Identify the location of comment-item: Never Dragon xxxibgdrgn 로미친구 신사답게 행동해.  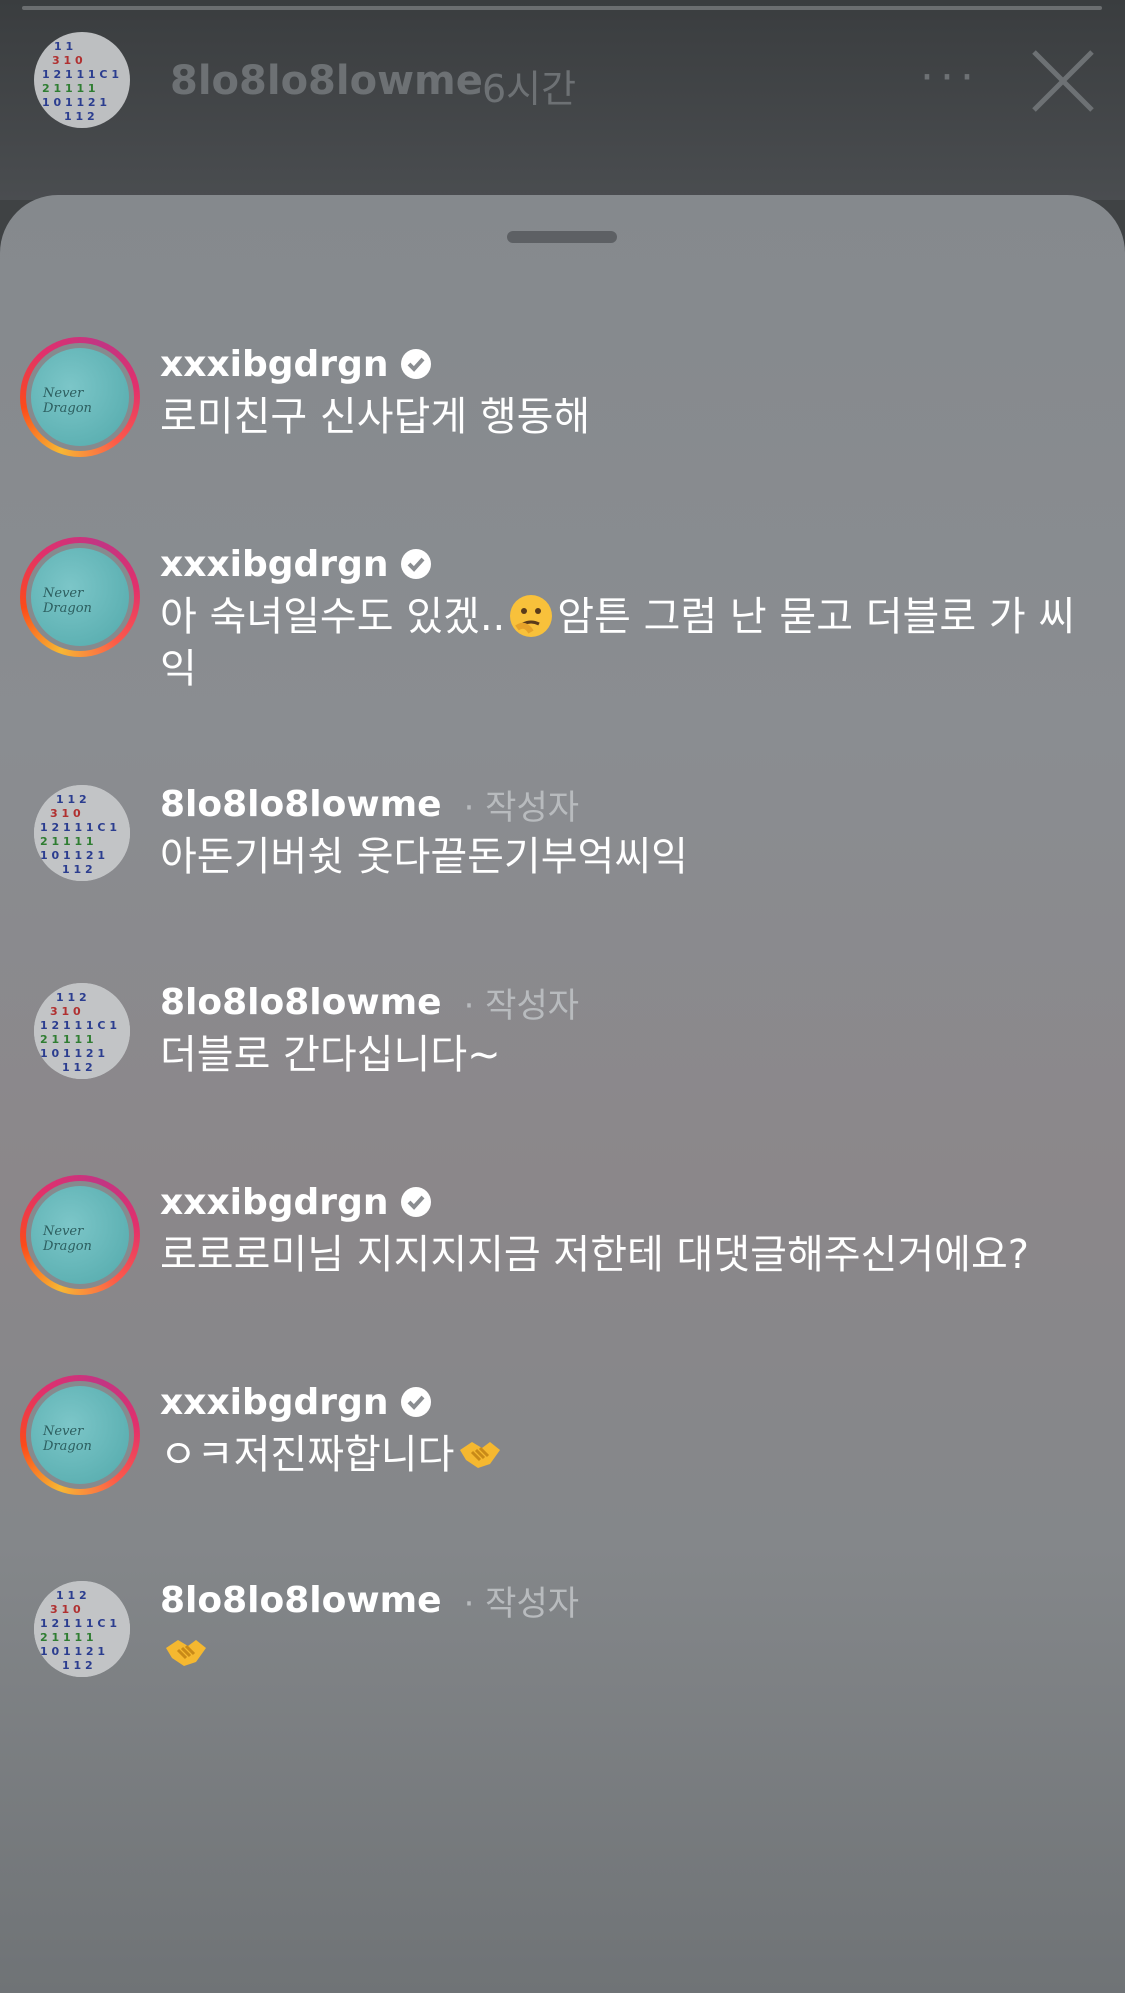
(562, 407).